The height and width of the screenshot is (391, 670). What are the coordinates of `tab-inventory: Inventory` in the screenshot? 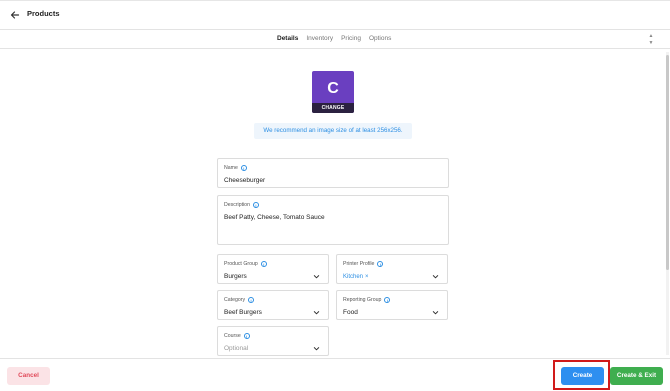 It's located at (319, 40).